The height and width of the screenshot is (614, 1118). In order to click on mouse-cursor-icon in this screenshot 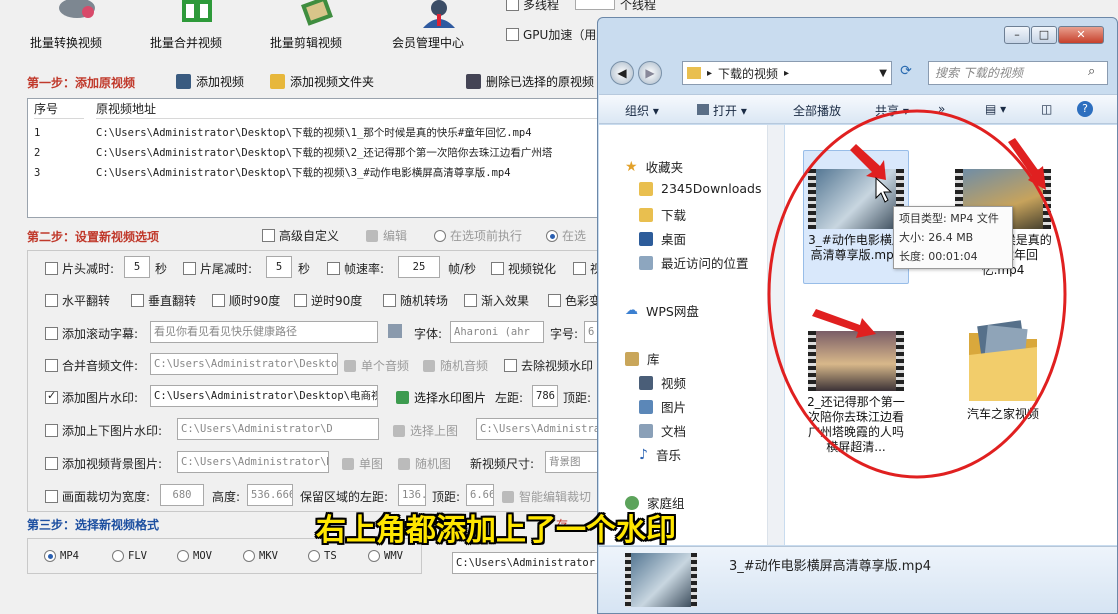, I will do `click(884, 189)`.